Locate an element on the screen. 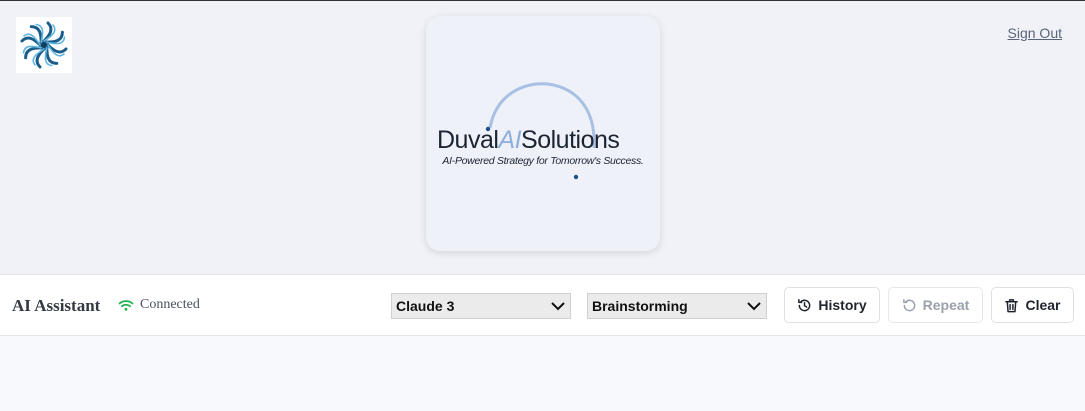 The width and height of the screenshot is (1085, 411). brand-name-part2: Solutions is located at coordinates (570, 140).